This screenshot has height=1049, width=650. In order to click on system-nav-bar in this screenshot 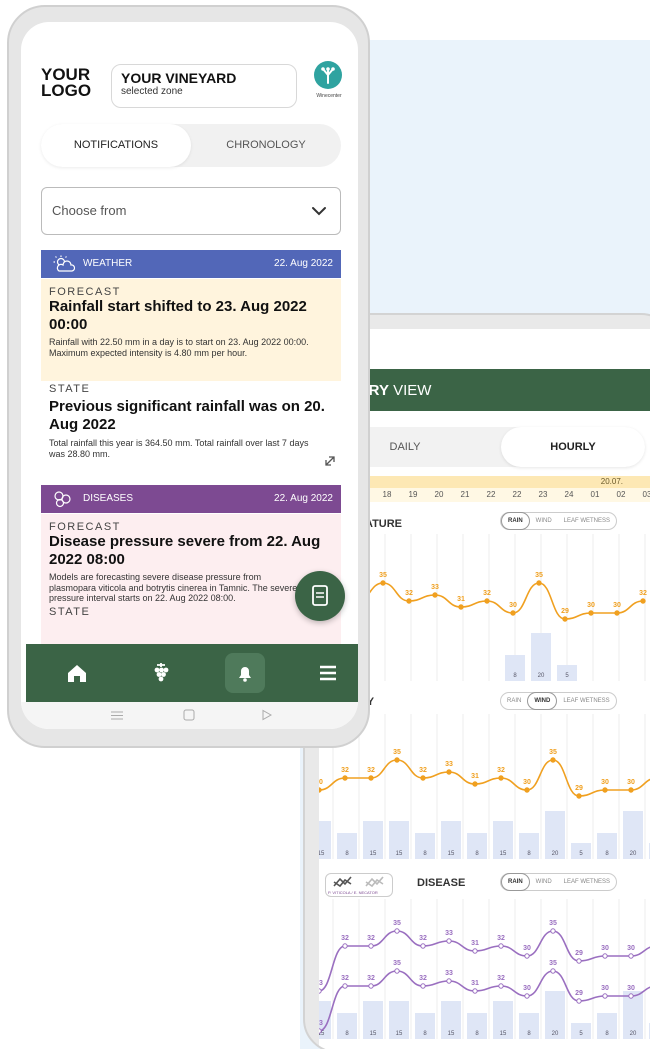, I will do `click(189, 715)`.